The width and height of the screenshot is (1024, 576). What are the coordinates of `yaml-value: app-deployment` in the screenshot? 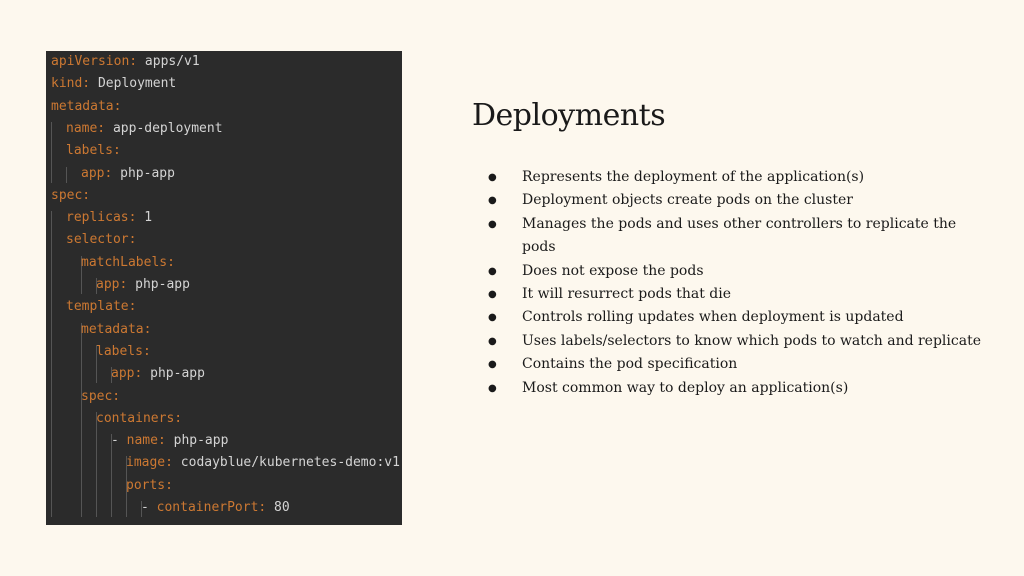 It's located at (164, 128).